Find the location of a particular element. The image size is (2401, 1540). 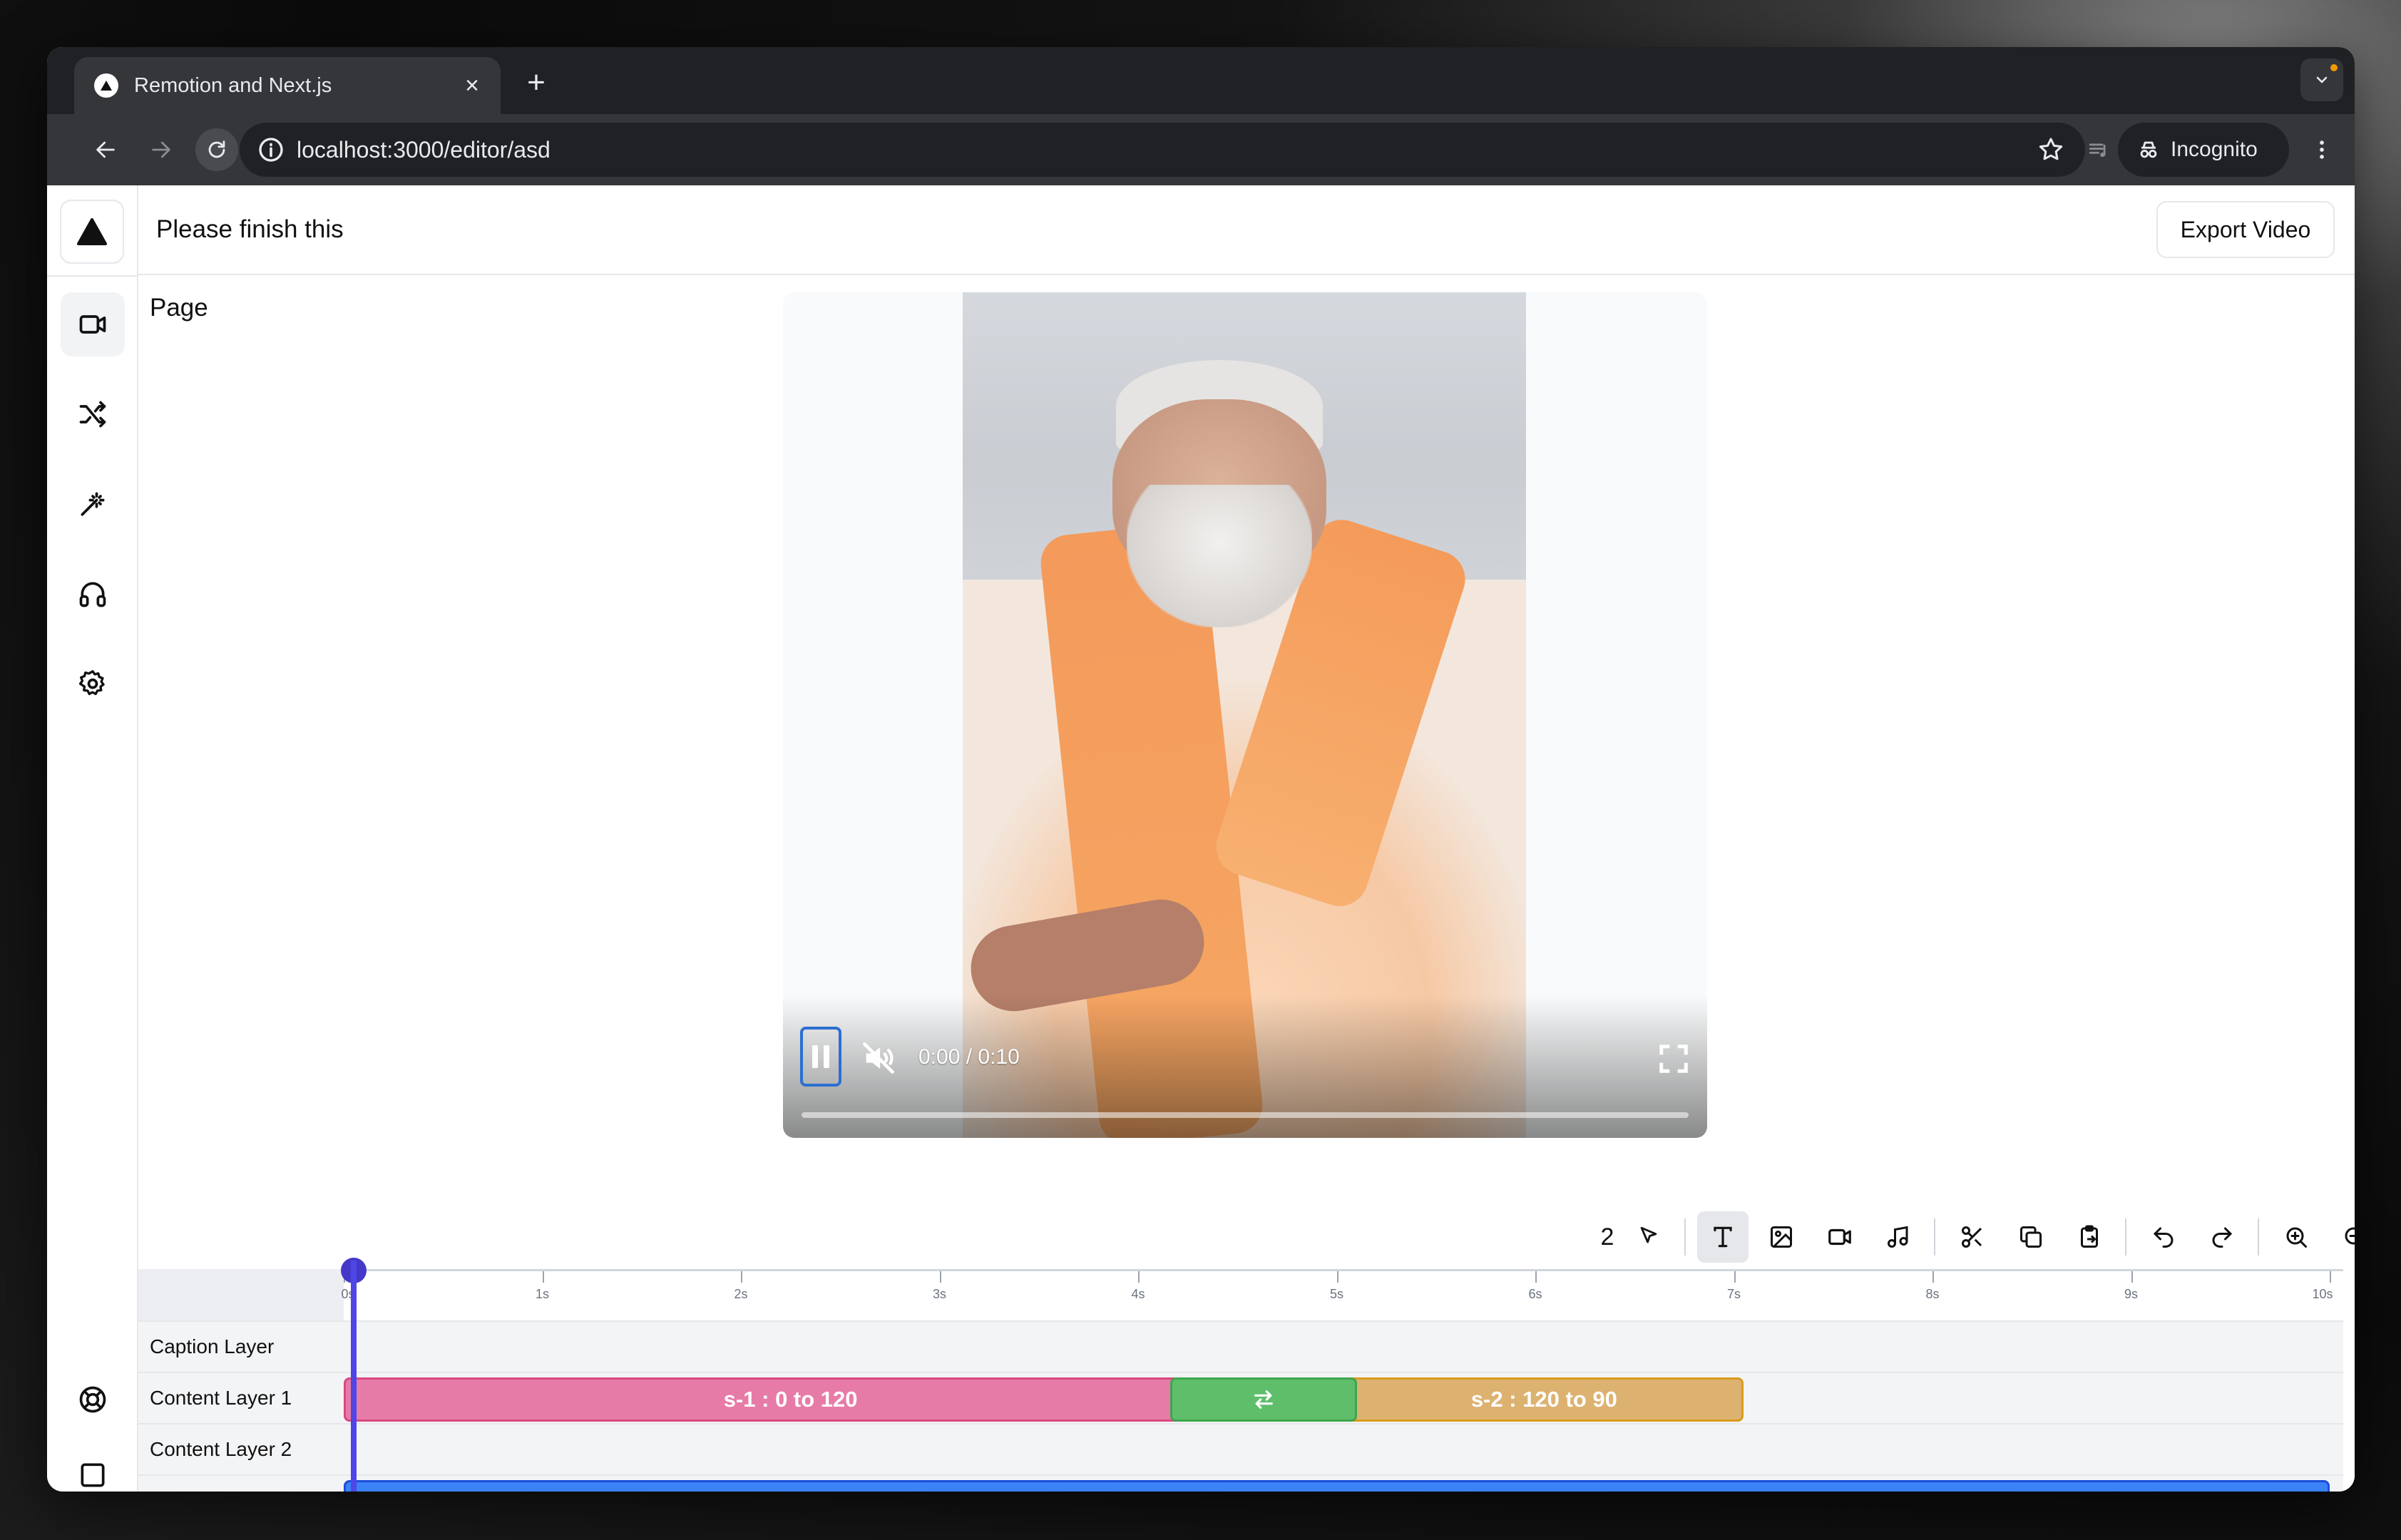

image-tool-button is located at coordinates (1781, 1237).